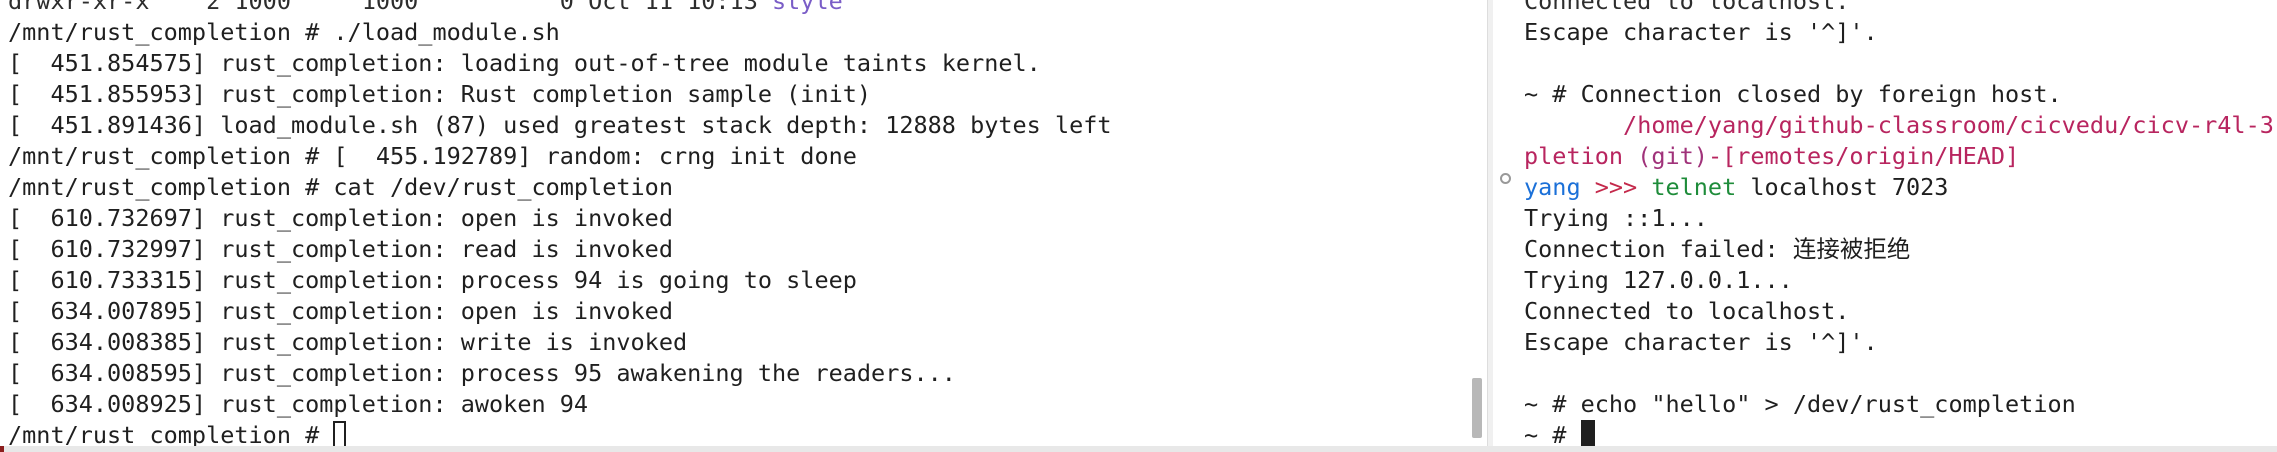 This screenshot has height=452, width=2277. What do you see at coordinates (1552, 187) in the screenshot?
I see `prompt-user: yang` at bounding box center [1552, 187].